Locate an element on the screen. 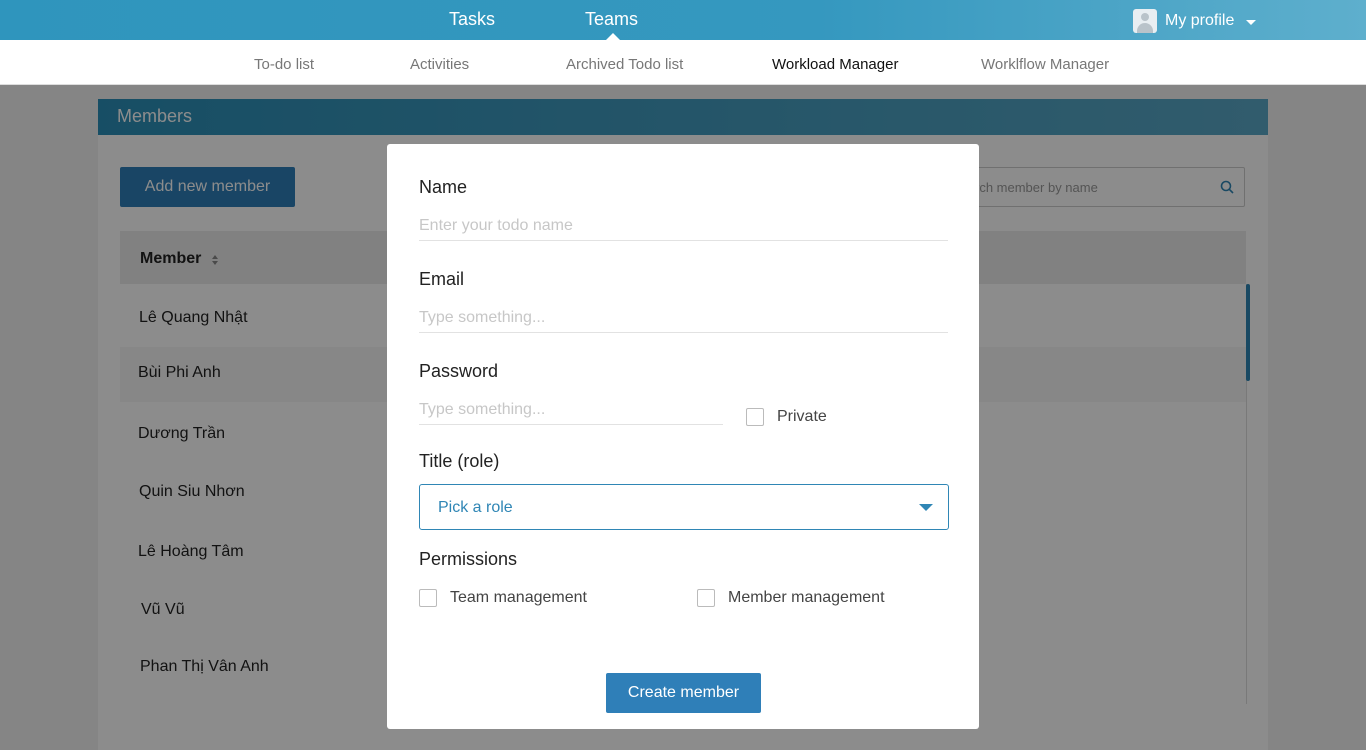 The height and width of the screenshot is (750, 1366). email-label: Email is located at coordinates (442, 279).